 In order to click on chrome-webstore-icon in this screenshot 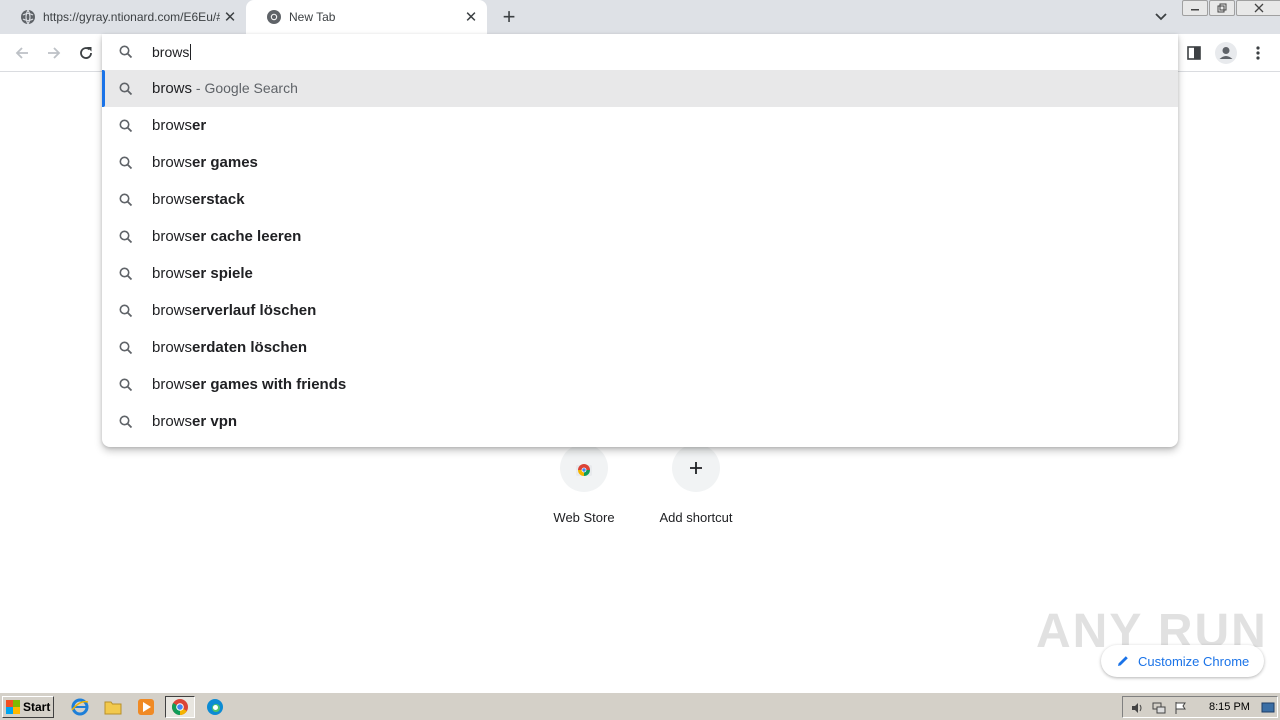, I will do `click(584, 470)`.